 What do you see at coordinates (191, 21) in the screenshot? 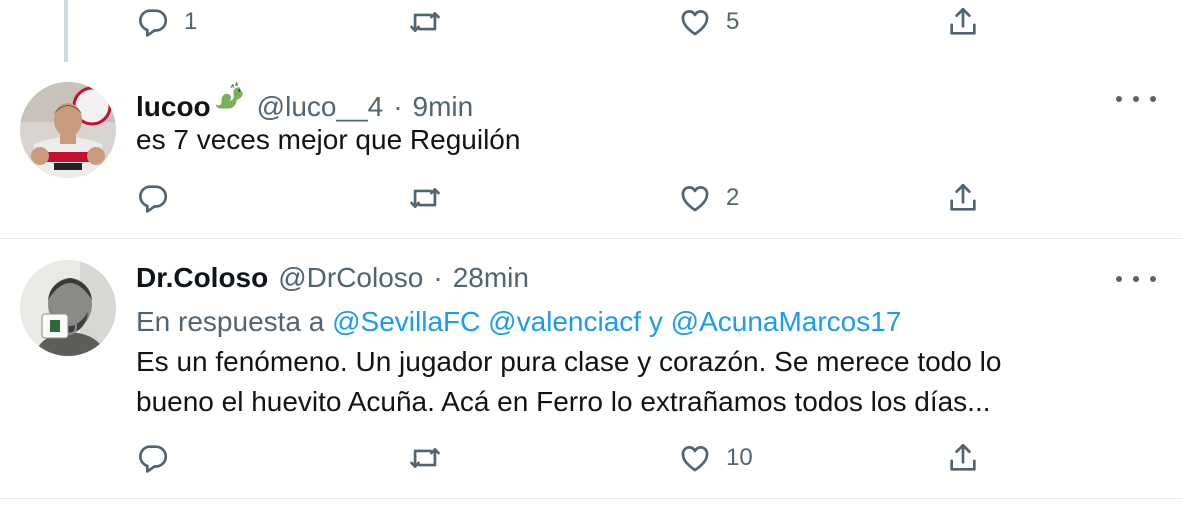
I see `reply-count: 1` at bounding box center [191, 21].